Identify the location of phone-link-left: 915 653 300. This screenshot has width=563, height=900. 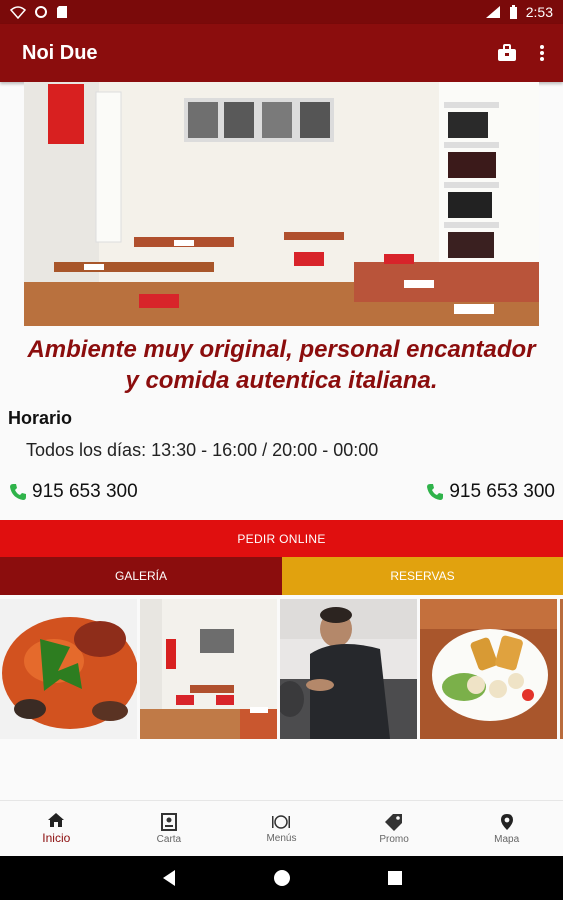
(73, 492).